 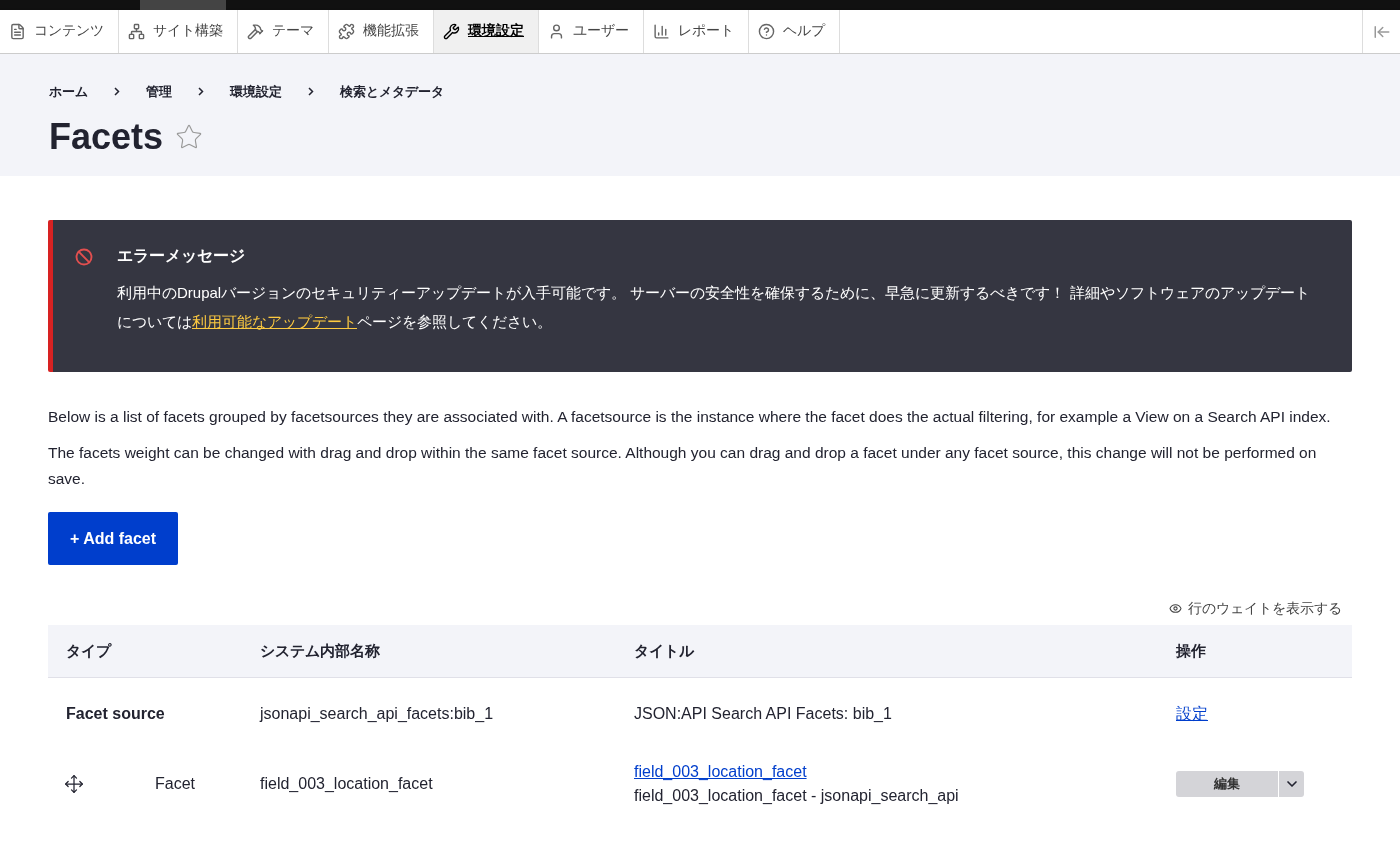 I want to click on toolbar-item: サイト構築, so click(x=178, y=31).